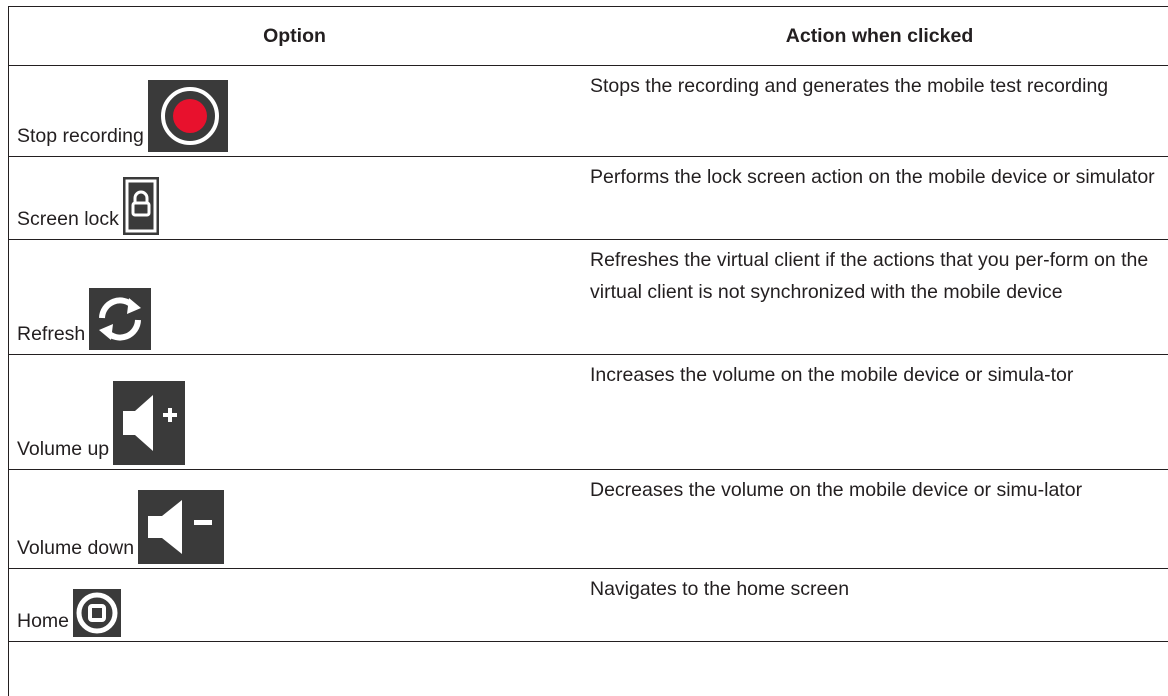 The image size is (1168, 696). What do you see at coordinates (588, 36) in the screenshot?
I see `table-header-row: Option Action when clicked` at bounding box center [588, 36].